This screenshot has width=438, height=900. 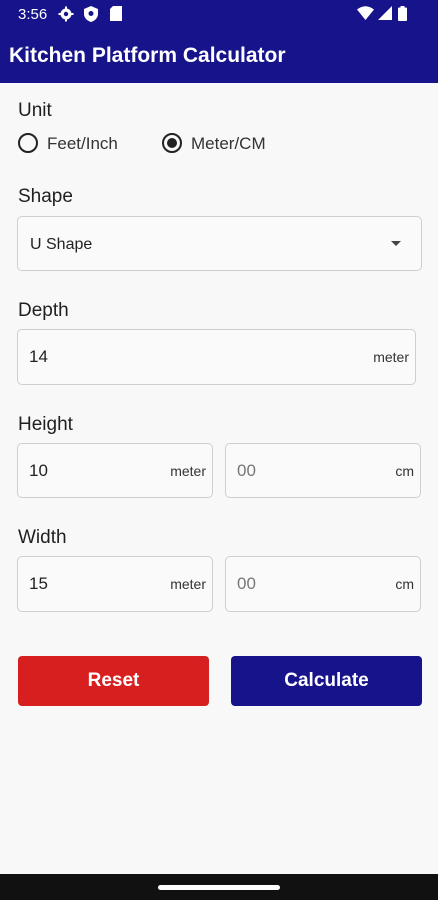 I want to click on dropdown-arrow-icon, so click(x=396, y=243).